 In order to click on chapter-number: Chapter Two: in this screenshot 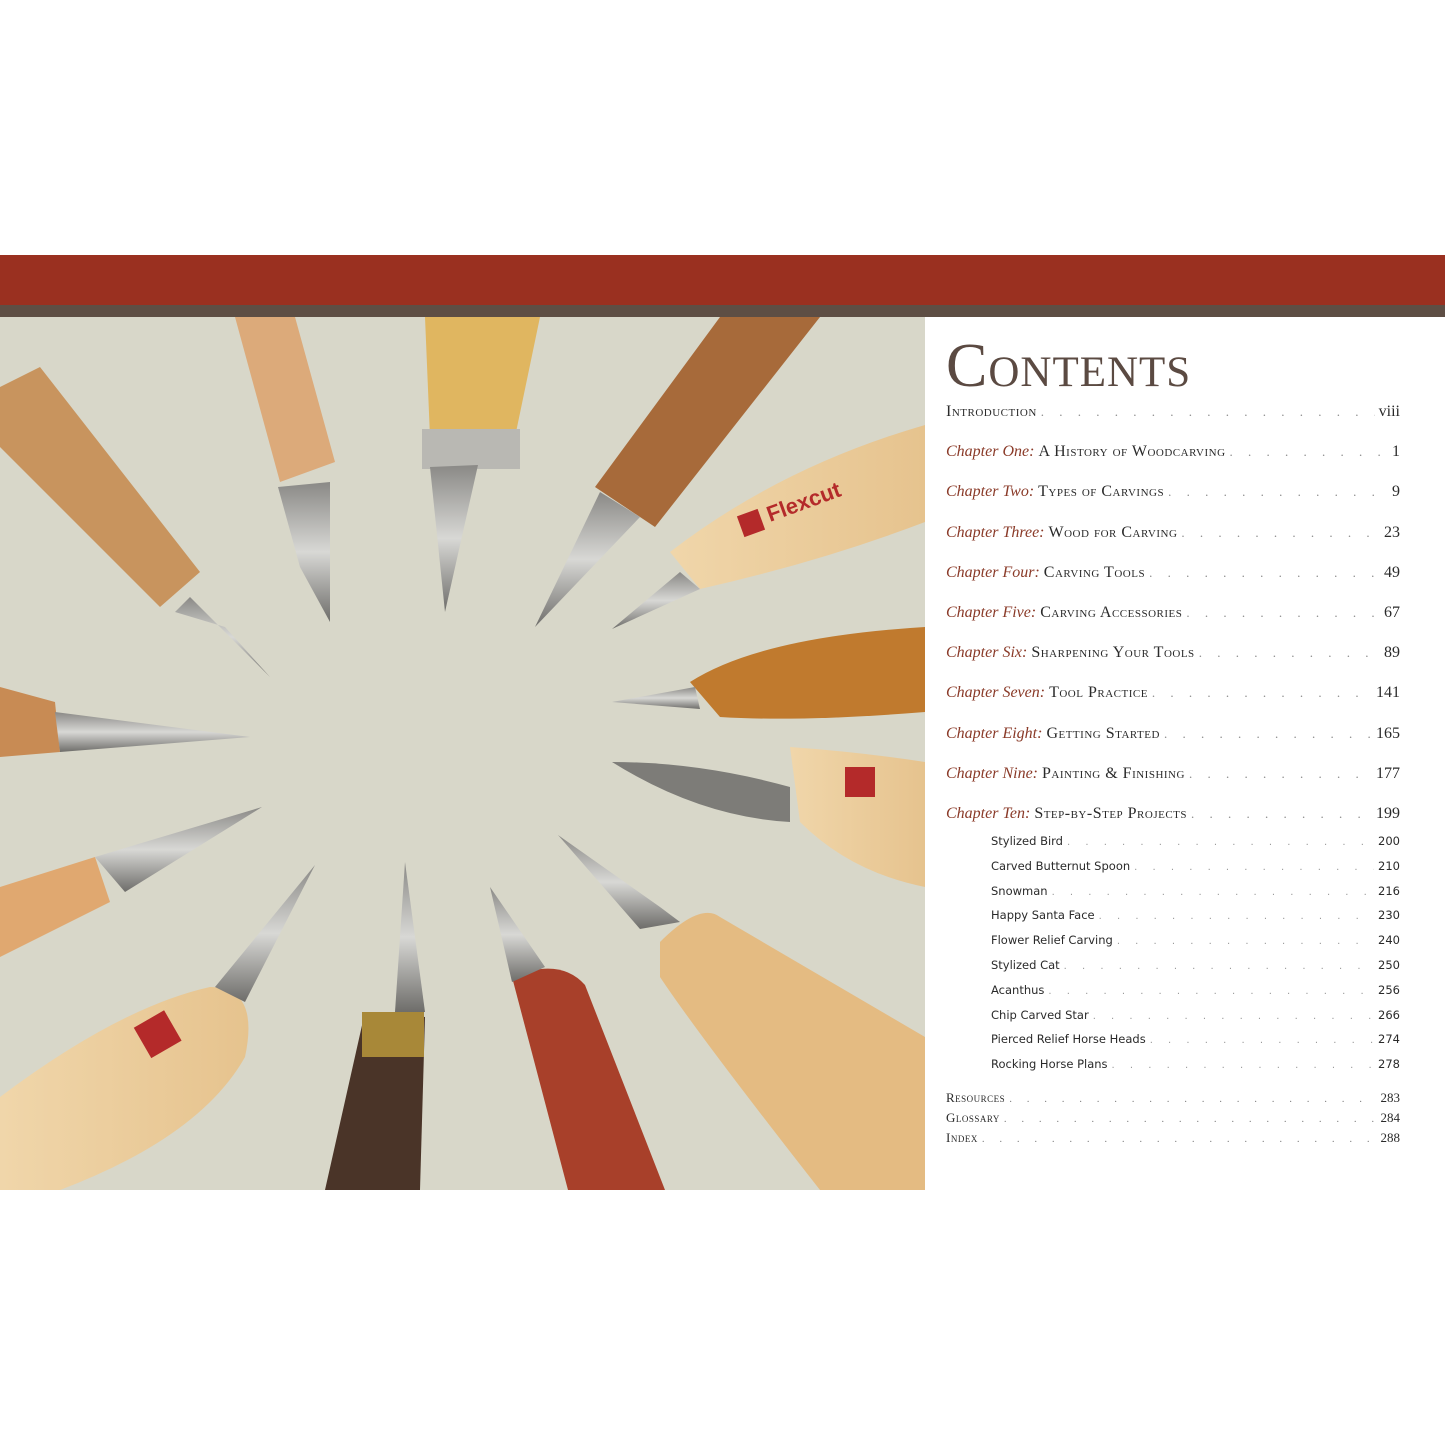, I will do `click(990, 492)`.